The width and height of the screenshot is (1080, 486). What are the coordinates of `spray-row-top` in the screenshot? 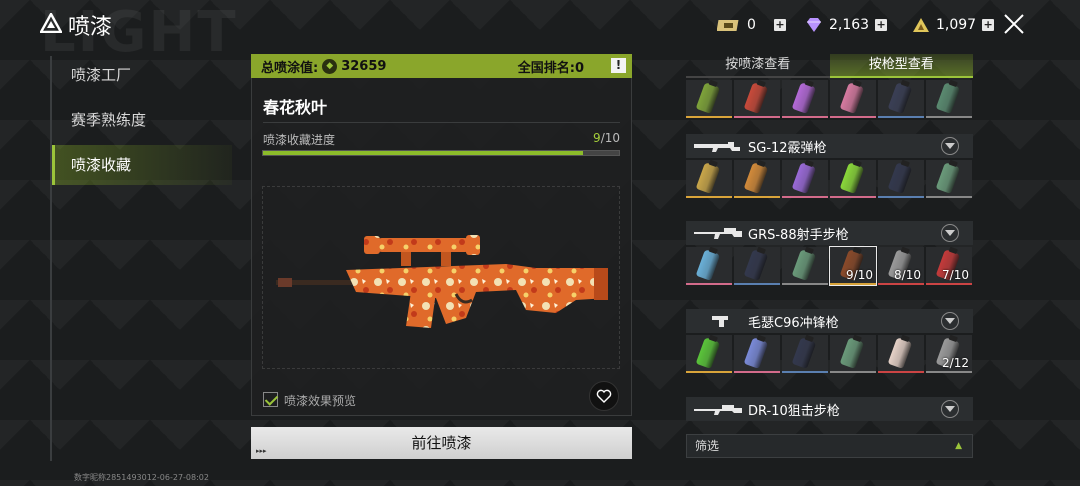 It's located at (829, 99).